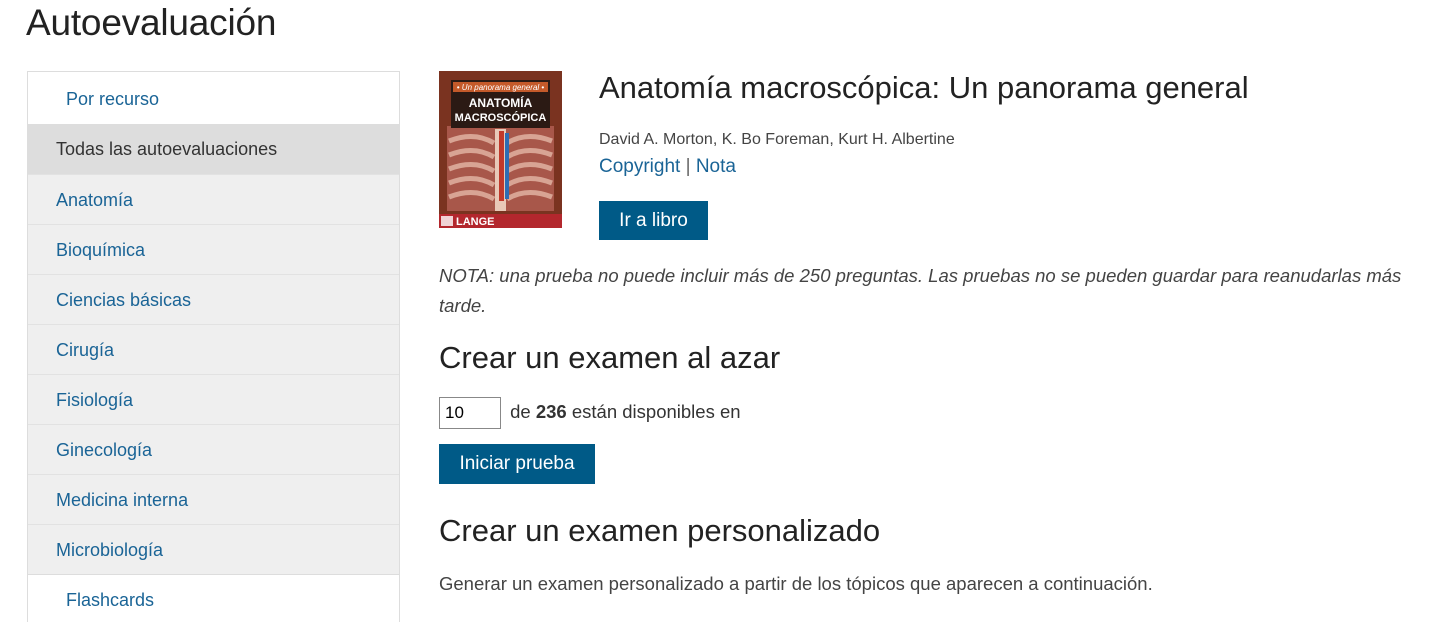 Image resolution: width=1437 pixels, height=625 pixels. What do you see at coordinates (520, 411) in the screenshot?
I see `of-text: de` at bounding box center [520, 411].